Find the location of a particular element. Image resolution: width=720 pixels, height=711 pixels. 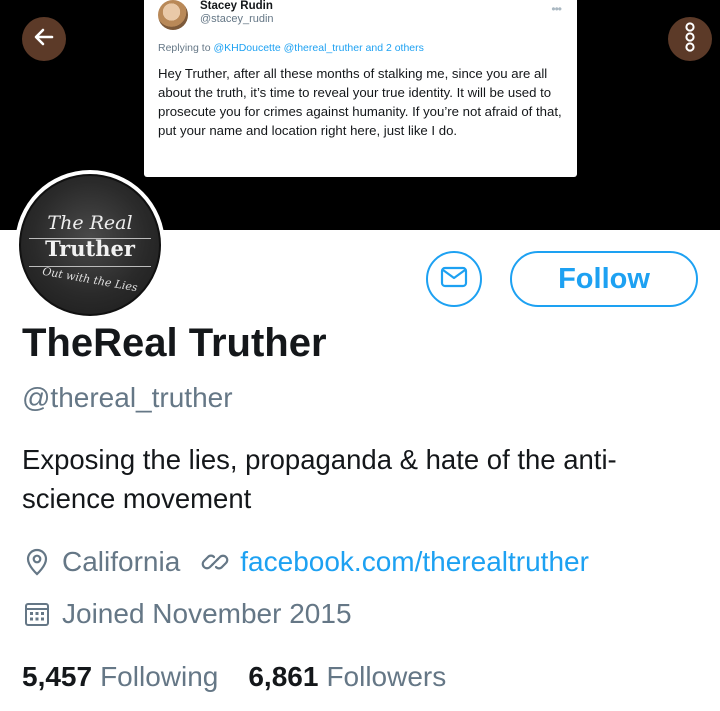

tweet-more-icon: ••• is located at coordinates (556, 9).